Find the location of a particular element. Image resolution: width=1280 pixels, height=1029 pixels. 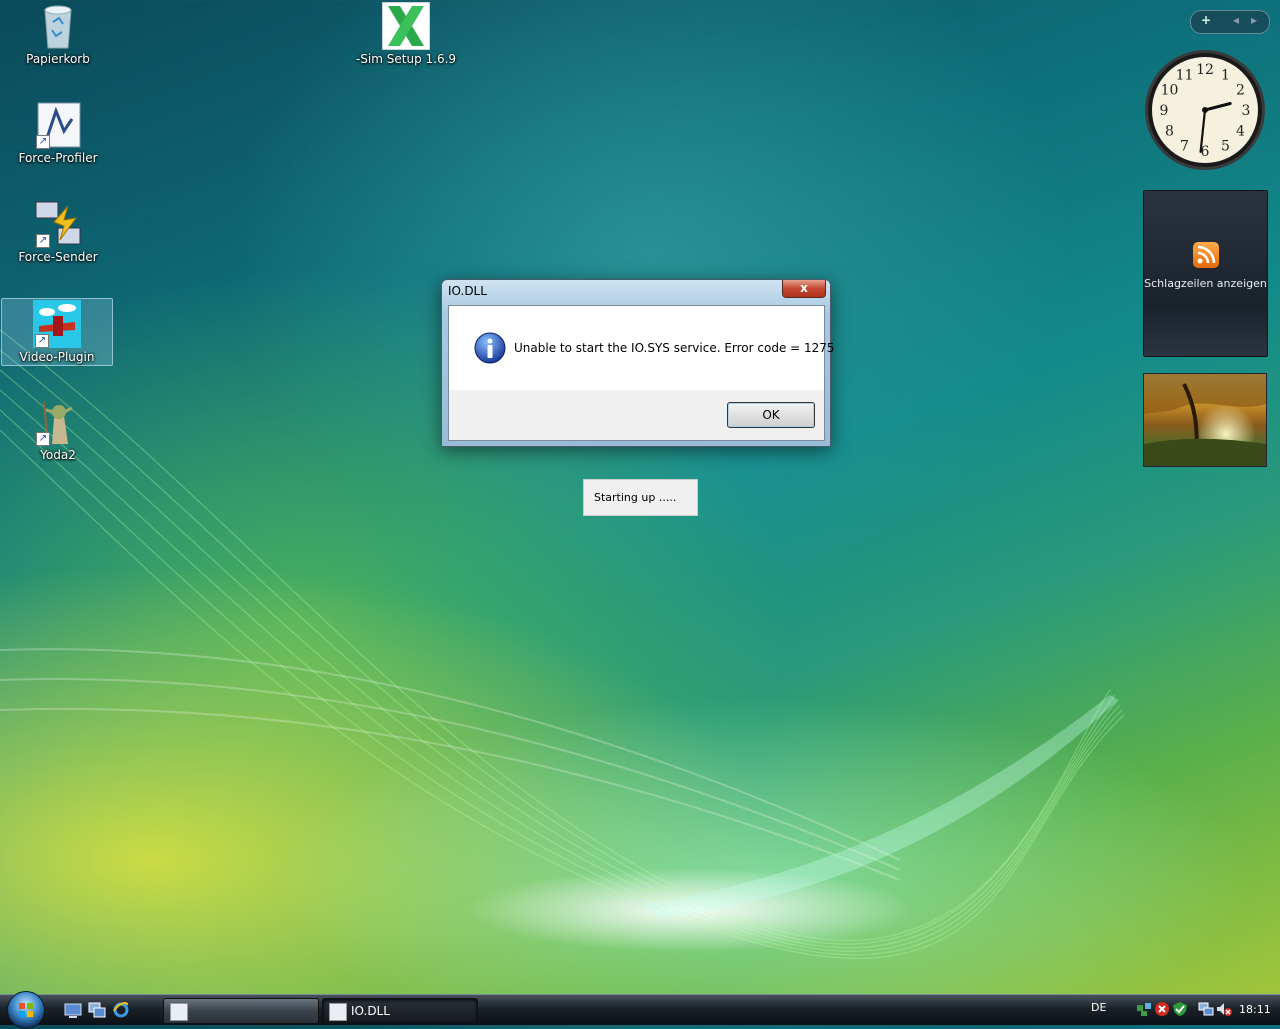

network-connection-icon is located at coordinates (1206, 1009).